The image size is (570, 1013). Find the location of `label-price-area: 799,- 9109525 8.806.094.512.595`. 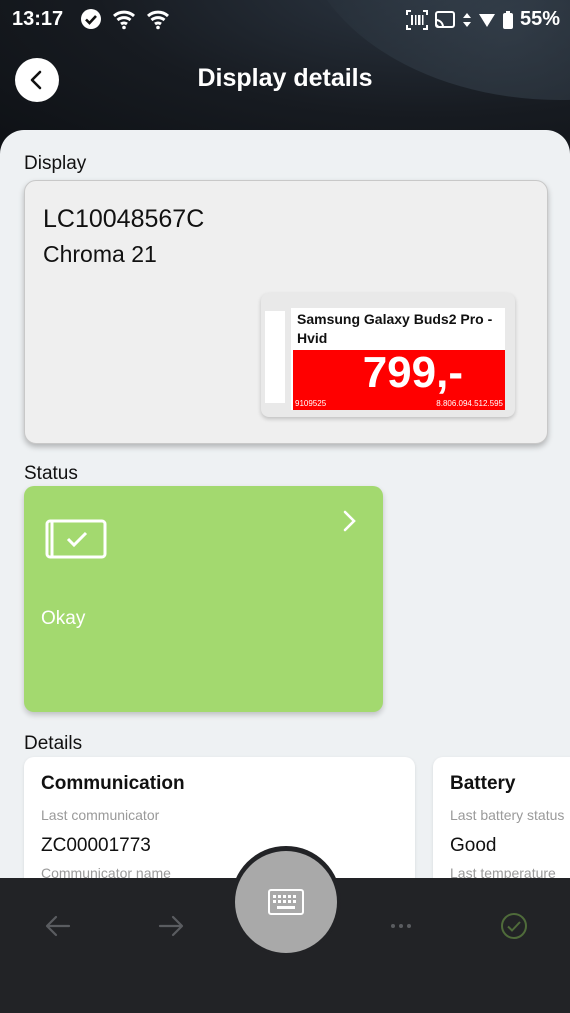

label-price-area: 799,- 9109525 8.806.094.512.595 is located at coordinates (399, 379).